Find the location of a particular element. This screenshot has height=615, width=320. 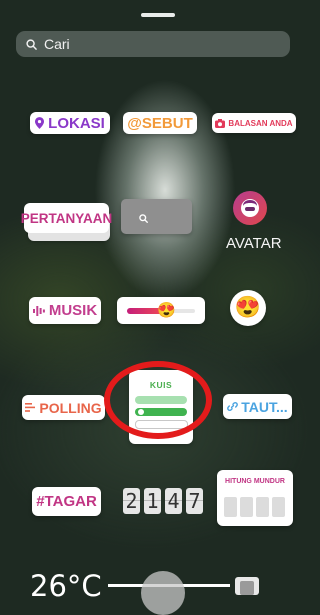

sticker-balasan-anda: BALASAN ANDA is located at coordinates (254, 123).